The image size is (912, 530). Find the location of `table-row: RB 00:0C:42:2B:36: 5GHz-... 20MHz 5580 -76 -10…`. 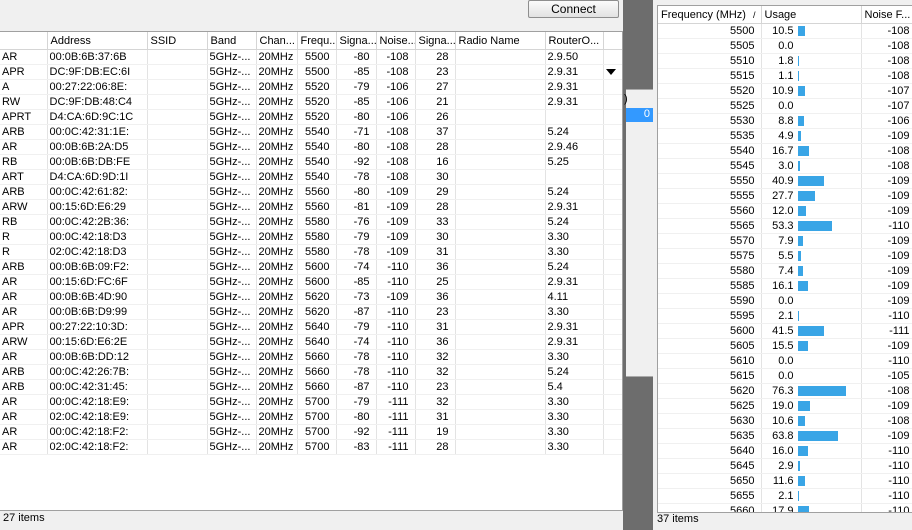

table-row: RB 00:0C:42:2B:36: 5GHz-... 20MHz 5580 -76 -10… is located at coordinates (311, 222).